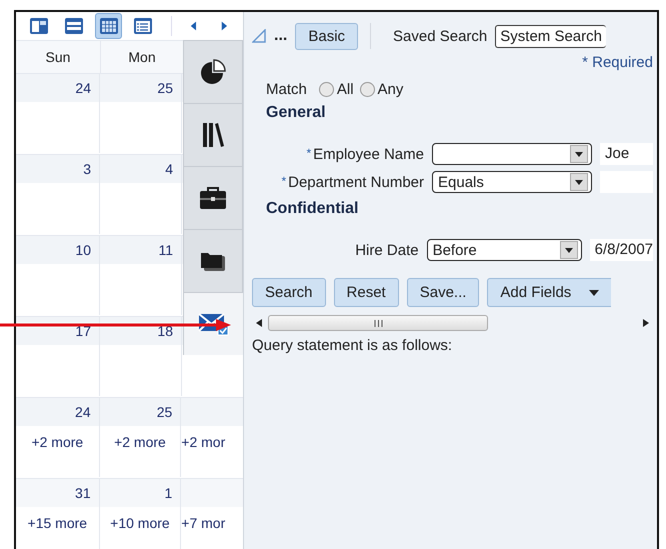 The height and width of the screenshot is (549, 666). What do you see at coordinates (259, 323) in the screenshot?
I see `scroll-left-icon` at bounding box center [259, 323].